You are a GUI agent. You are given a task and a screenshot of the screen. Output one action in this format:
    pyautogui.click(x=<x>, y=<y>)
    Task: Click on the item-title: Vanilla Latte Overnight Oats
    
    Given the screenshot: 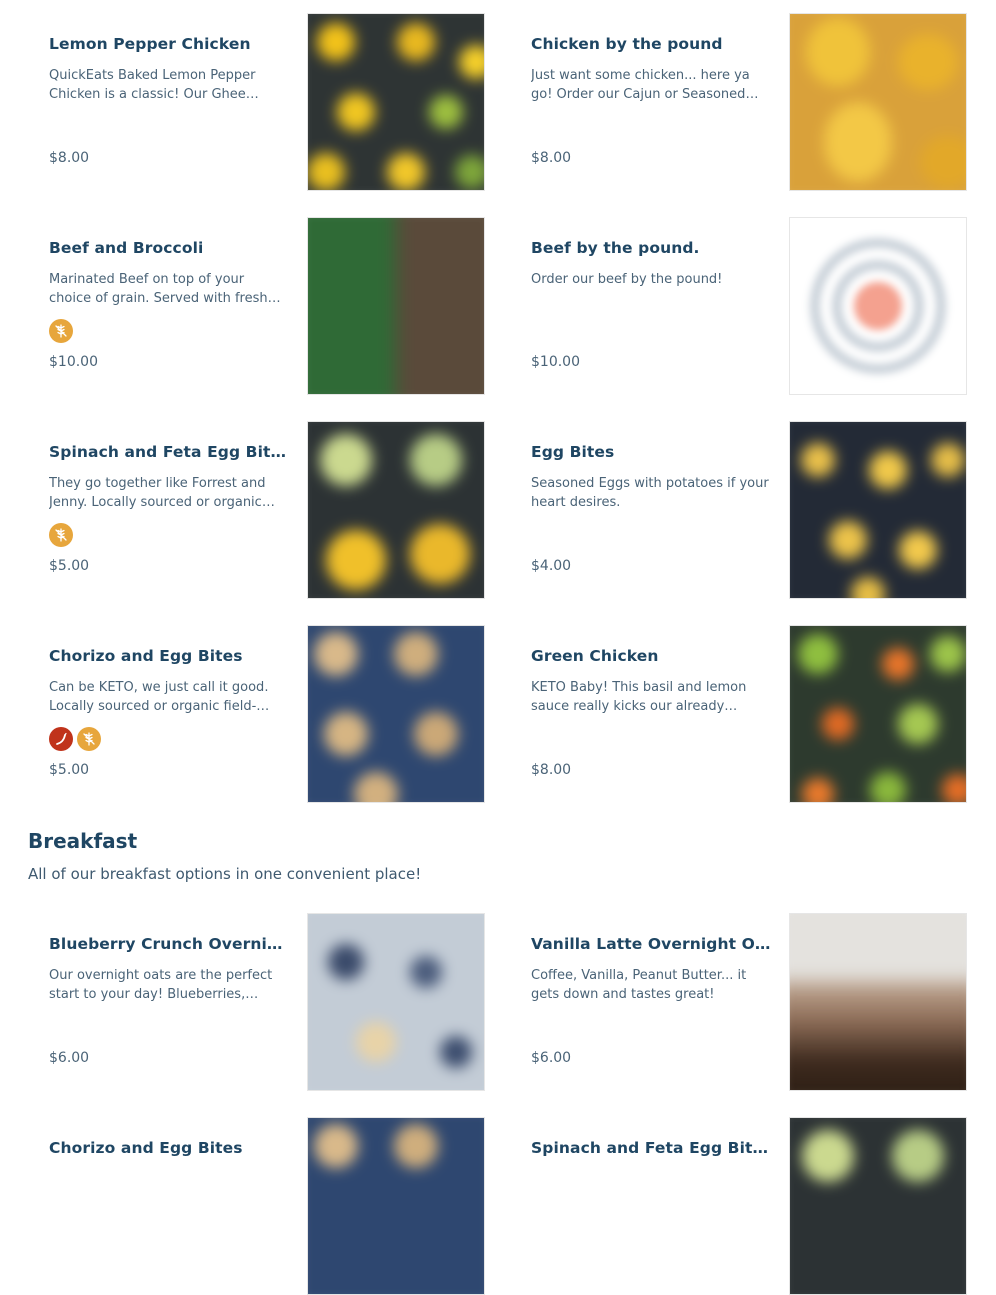 What is the action you would take?
    pyautogui.click(x=651, y=944)
    